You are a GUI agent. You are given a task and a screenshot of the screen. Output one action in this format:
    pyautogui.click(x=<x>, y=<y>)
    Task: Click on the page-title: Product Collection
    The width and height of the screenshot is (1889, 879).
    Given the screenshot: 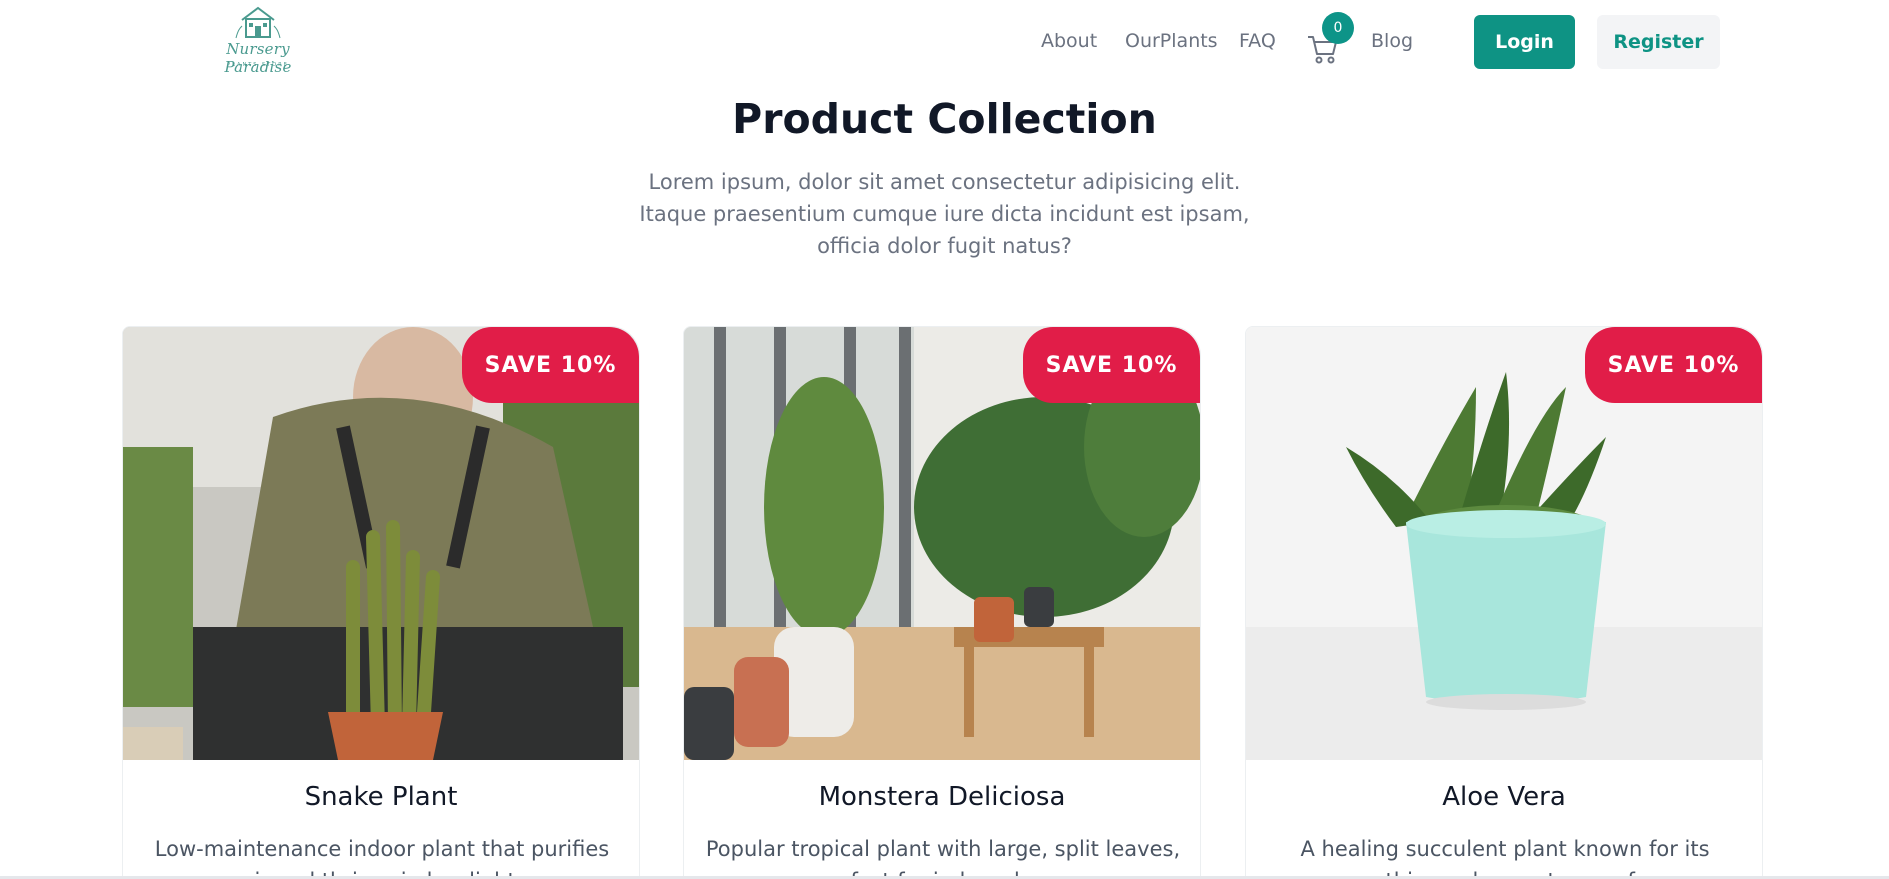 What is the action you would take?
    pyautogui.click(x=944, y=119)
    